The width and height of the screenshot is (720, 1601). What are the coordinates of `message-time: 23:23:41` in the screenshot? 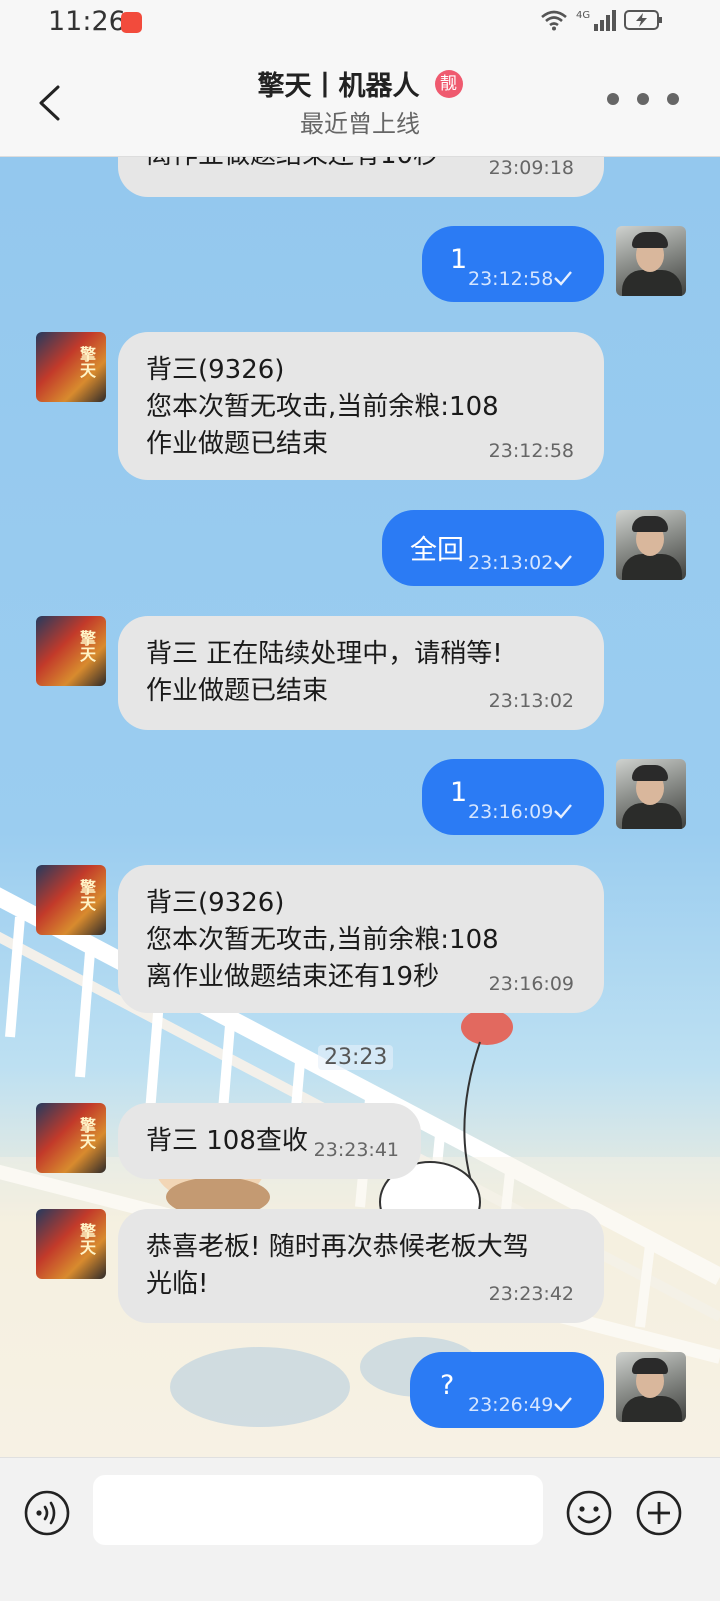 It's located at (356, 1150).